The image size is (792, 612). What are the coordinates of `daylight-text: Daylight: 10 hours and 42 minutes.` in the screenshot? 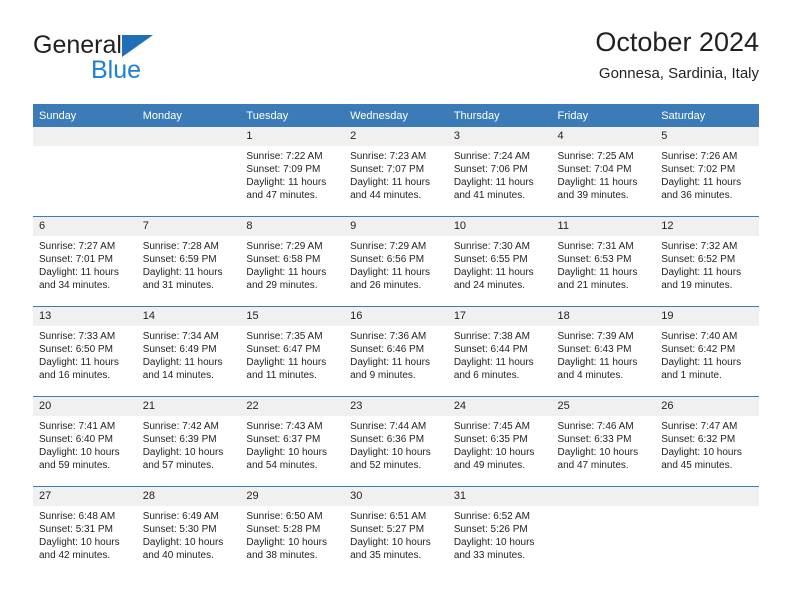 It's located at (79, 549).